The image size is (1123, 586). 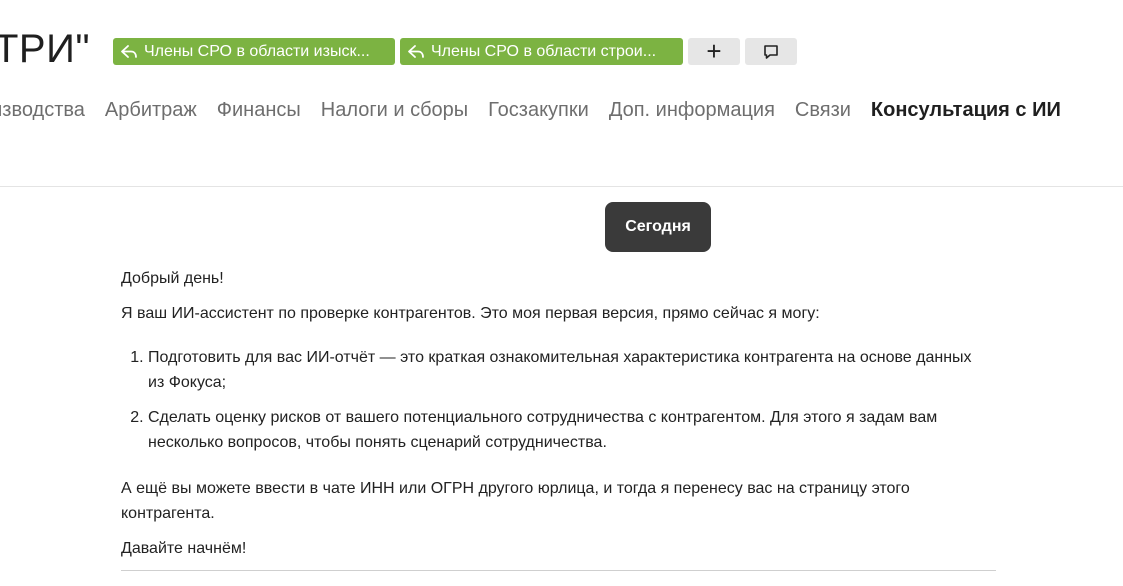 I want to click on nav-item-procurement: Госзакупки, so click(x=538, y=110).